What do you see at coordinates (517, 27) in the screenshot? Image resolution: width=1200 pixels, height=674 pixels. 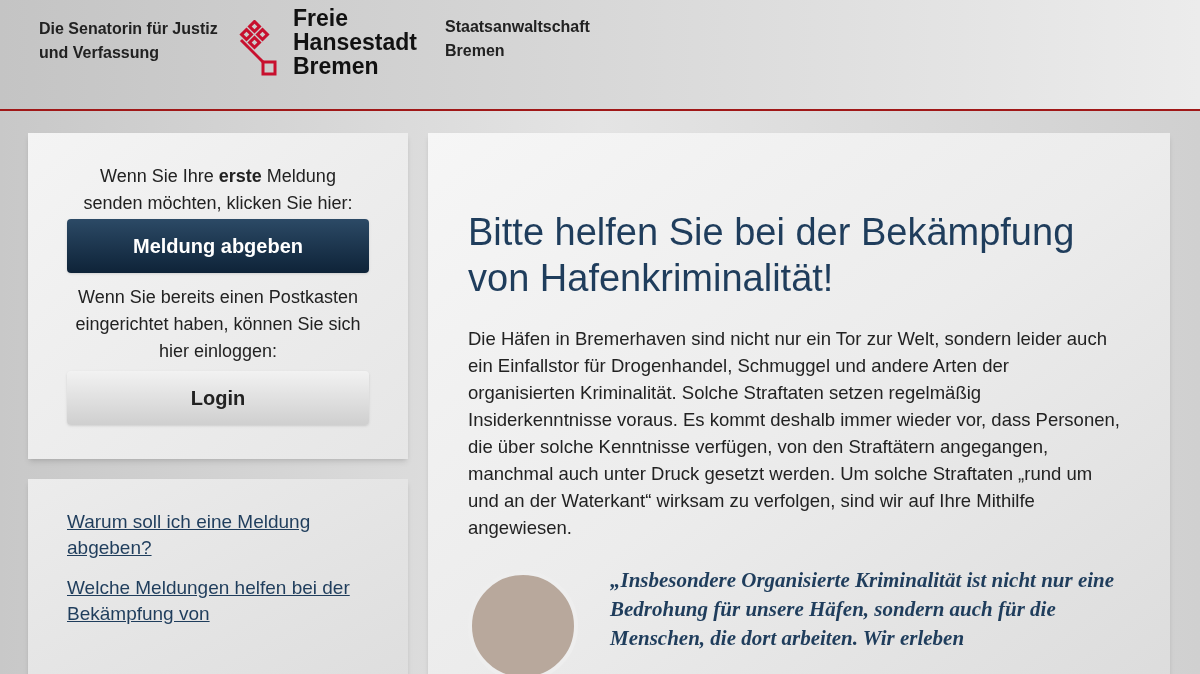 I see `office-name: Staatsanwaltschaft` at bounding box center [517, 27].